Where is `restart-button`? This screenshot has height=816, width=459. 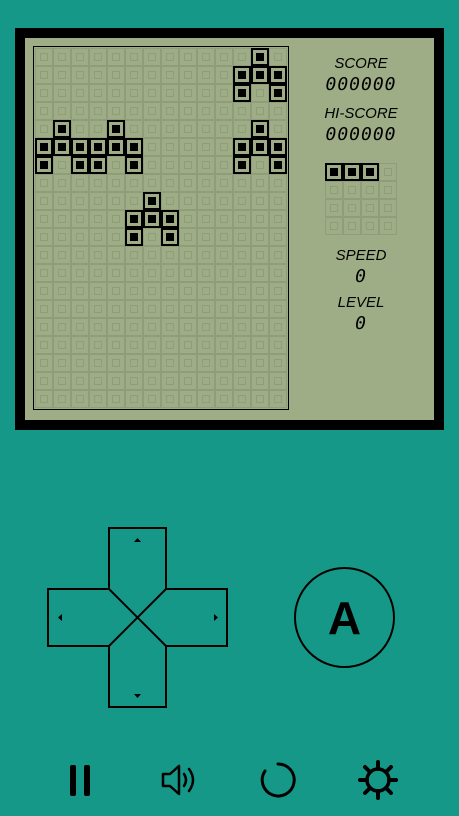
restart-button is located at coordinates (278, 780).